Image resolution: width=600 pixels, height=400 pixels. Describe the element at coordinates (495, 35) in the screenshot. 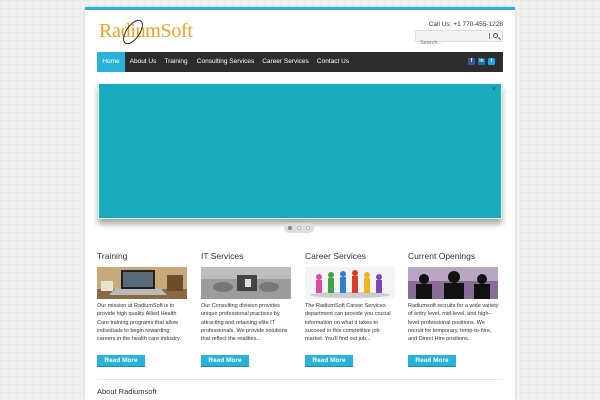

I see `search-icon` at that location.